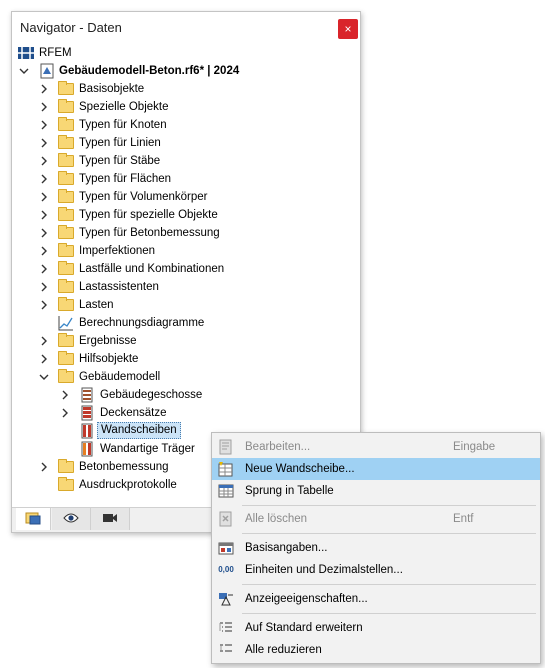  What do you see at coordinates (474, 447) in the screenshot?
I see `menu-item-shortcut: Eingabe` at bounding box center [474, 447].